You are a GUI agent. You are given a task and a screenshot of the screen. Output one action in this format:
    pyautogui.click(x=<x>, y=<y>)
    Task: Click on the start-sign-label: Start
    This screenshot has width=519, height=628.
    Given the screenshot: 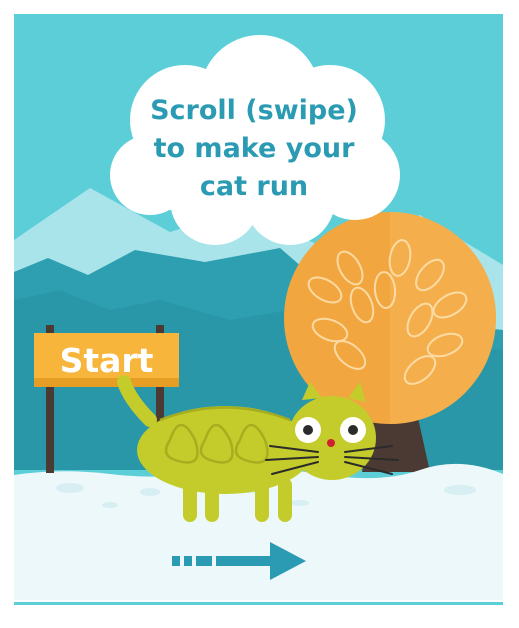 What is the action you would take?
    pyautogui.click(x=106, y=360)
    